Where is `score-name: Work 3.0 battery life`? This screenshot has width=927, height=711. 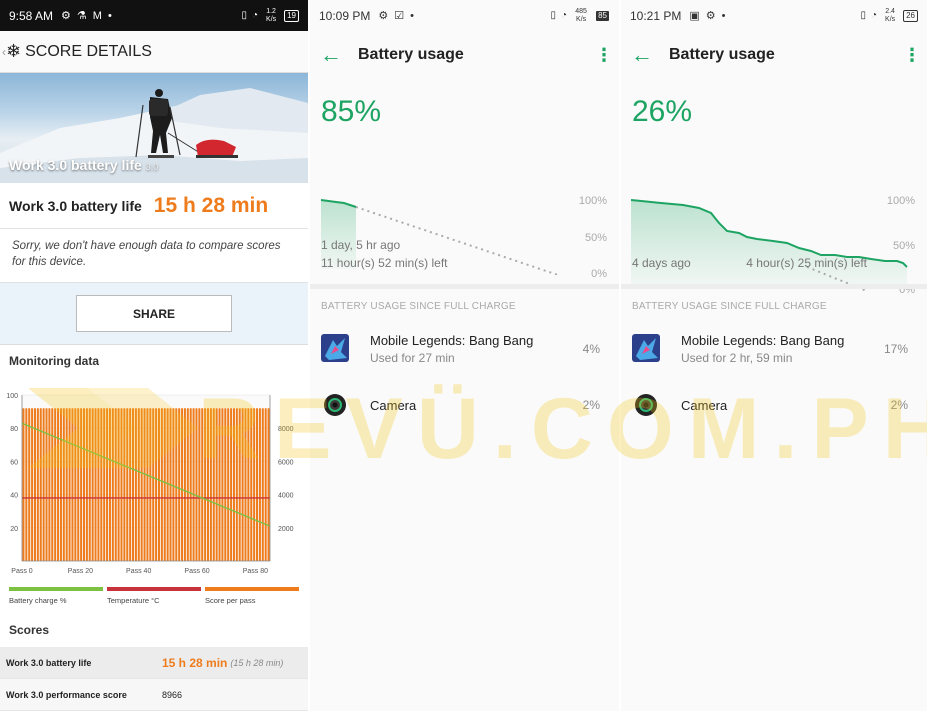
score-name: Work 3.0 battery life is located at coordinates (49, 662).